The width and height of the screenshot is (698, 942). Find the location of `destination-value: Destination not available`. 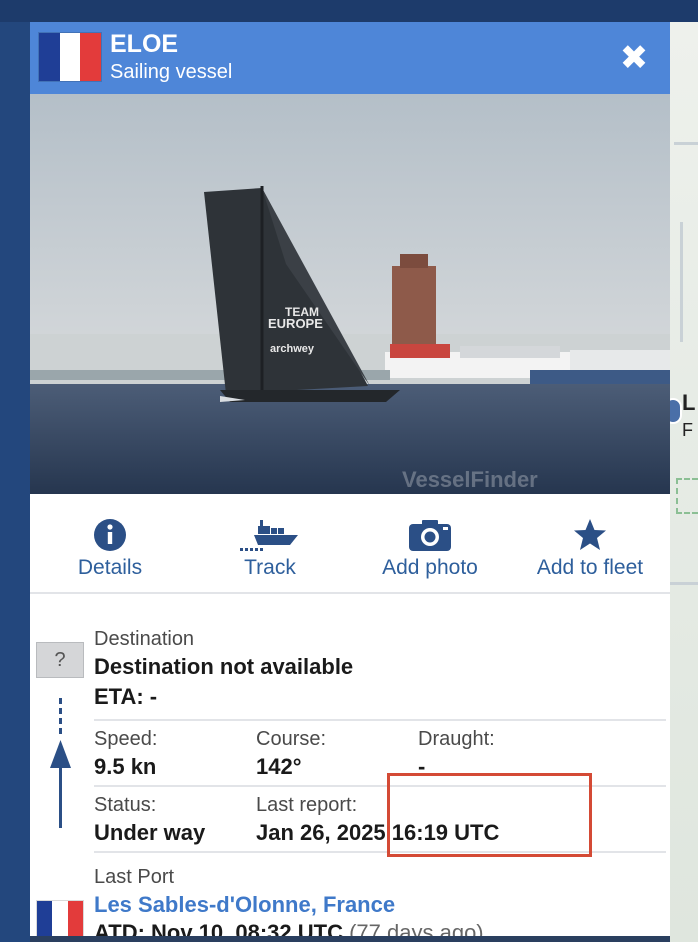

destination-value: Destination not available is located at coordinates (224, 666).